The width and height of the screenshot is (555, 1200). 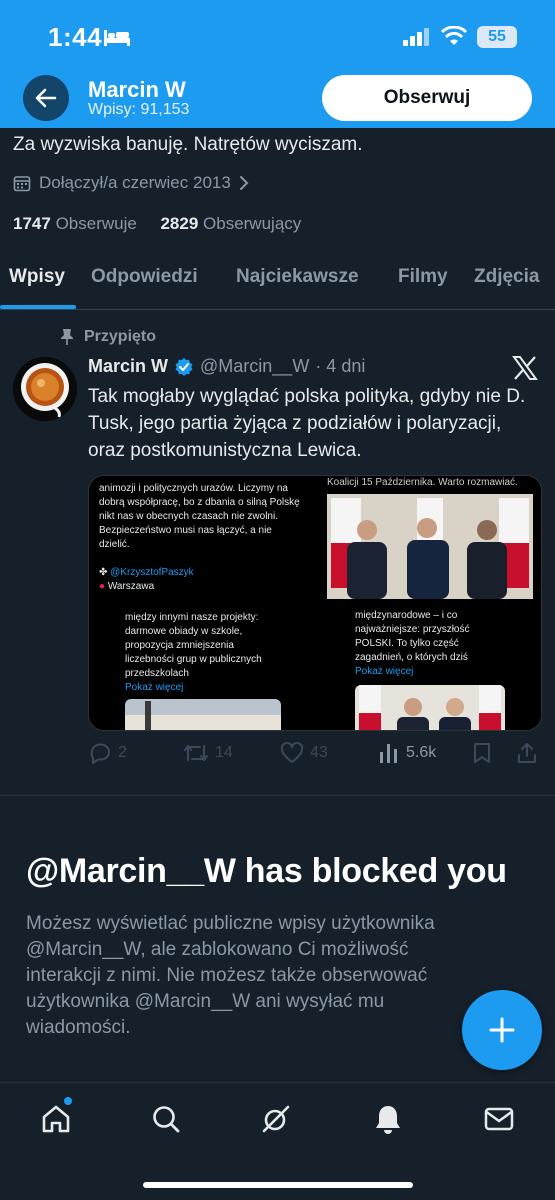 What do you see at coordinates (454, 38) in the screenshot?
I see `wifi-icon` at bounding box center [454, 38].